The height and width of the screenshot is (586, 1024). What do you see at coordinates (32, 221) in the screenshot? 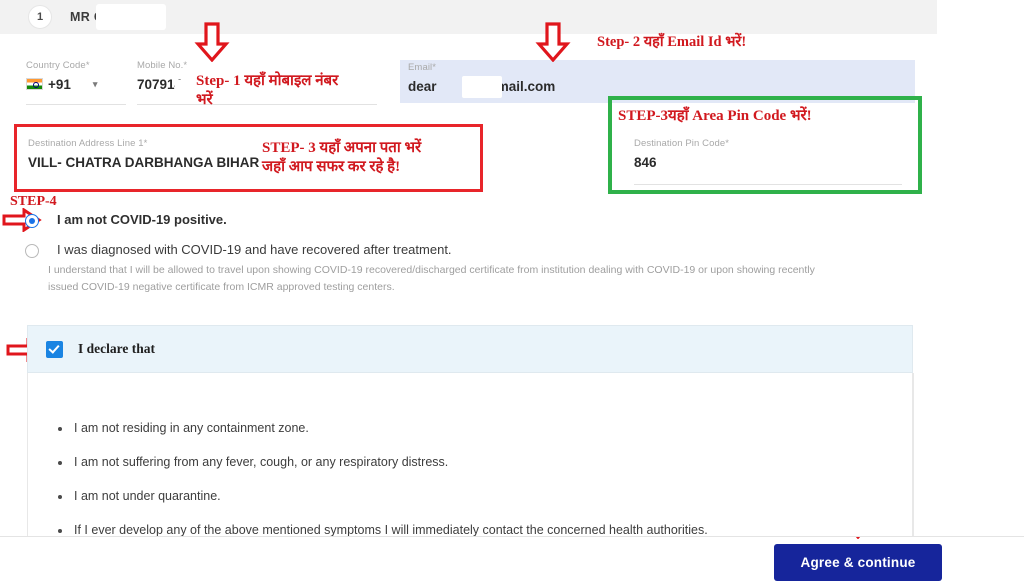
I see `radio-not-positive` at bounding box center [32, 221].